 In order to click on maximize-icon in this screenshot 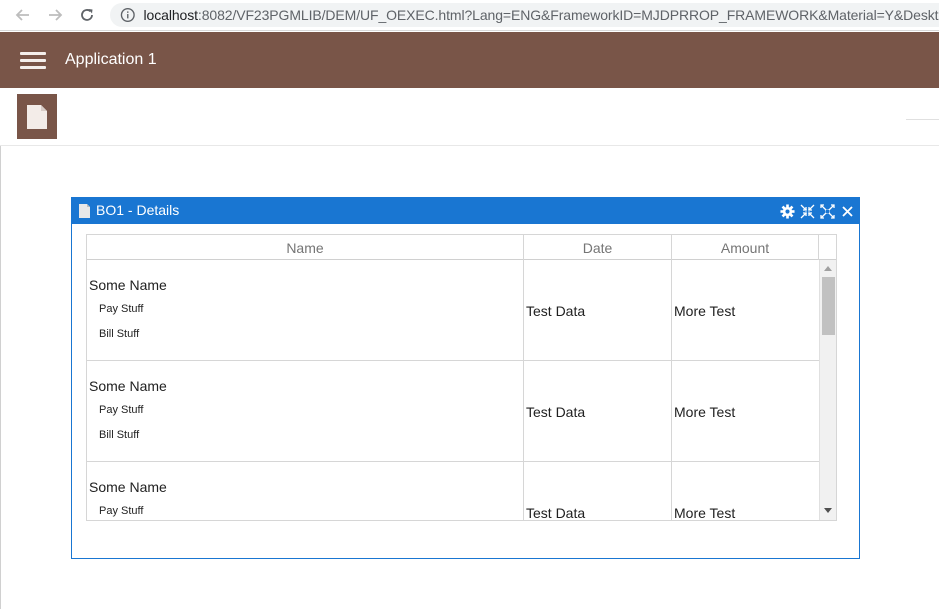, I will do `click(827, 211)`.